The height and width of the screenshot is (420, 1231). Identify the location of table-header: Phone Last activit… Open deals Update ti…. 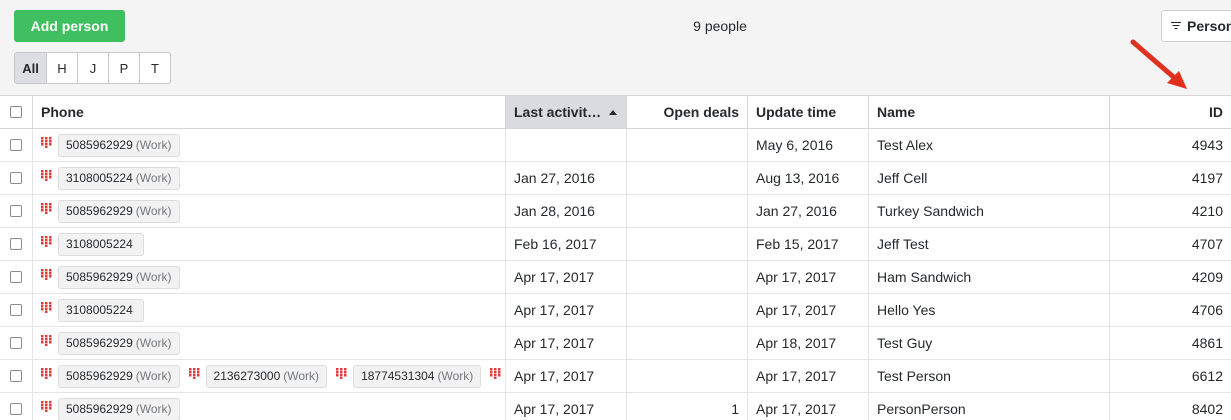
(615, 112).